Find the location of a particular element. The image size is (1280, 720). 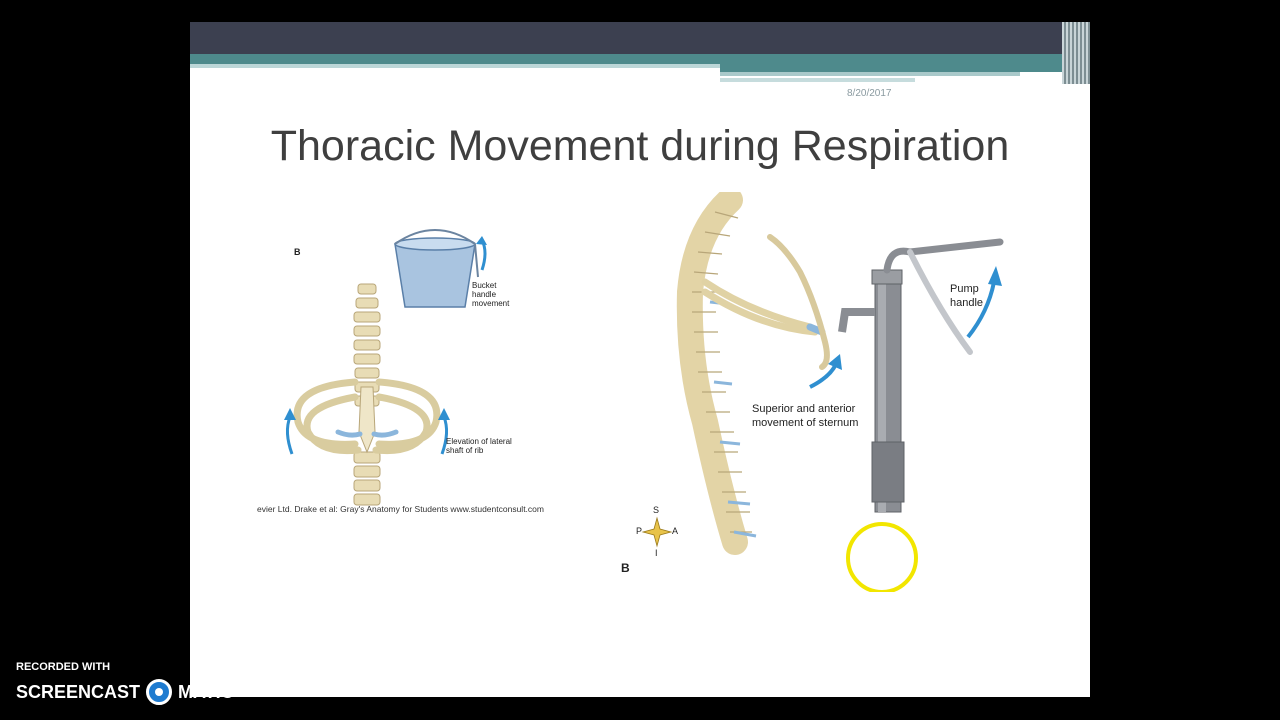

pump-handle-label: Pump handle is located at coordinates (967, 296).